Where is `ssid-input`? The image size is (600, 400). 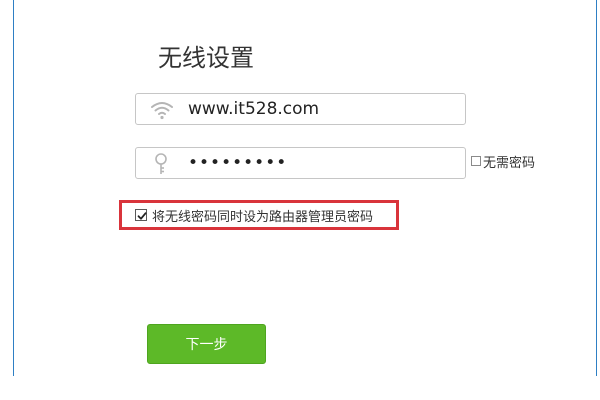
ssid-input is located at coordinates (322, 109).